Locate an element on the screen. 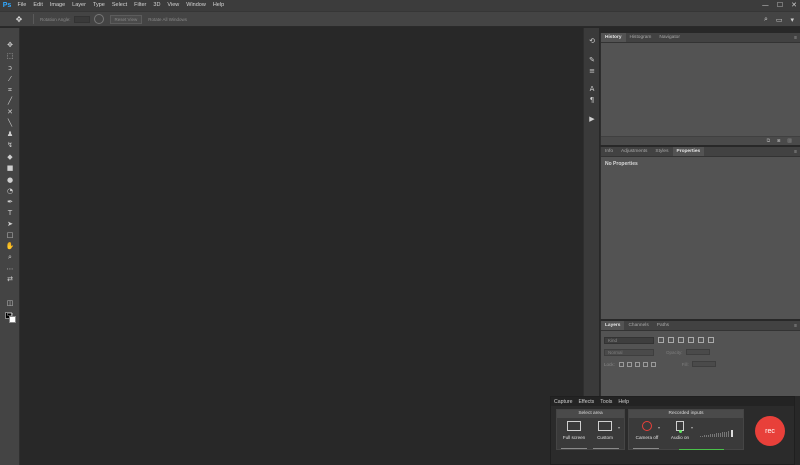 Image resolution: width=800 pixels, height=465 pixels. menu-type: Type is located at coordinates (98, 5).